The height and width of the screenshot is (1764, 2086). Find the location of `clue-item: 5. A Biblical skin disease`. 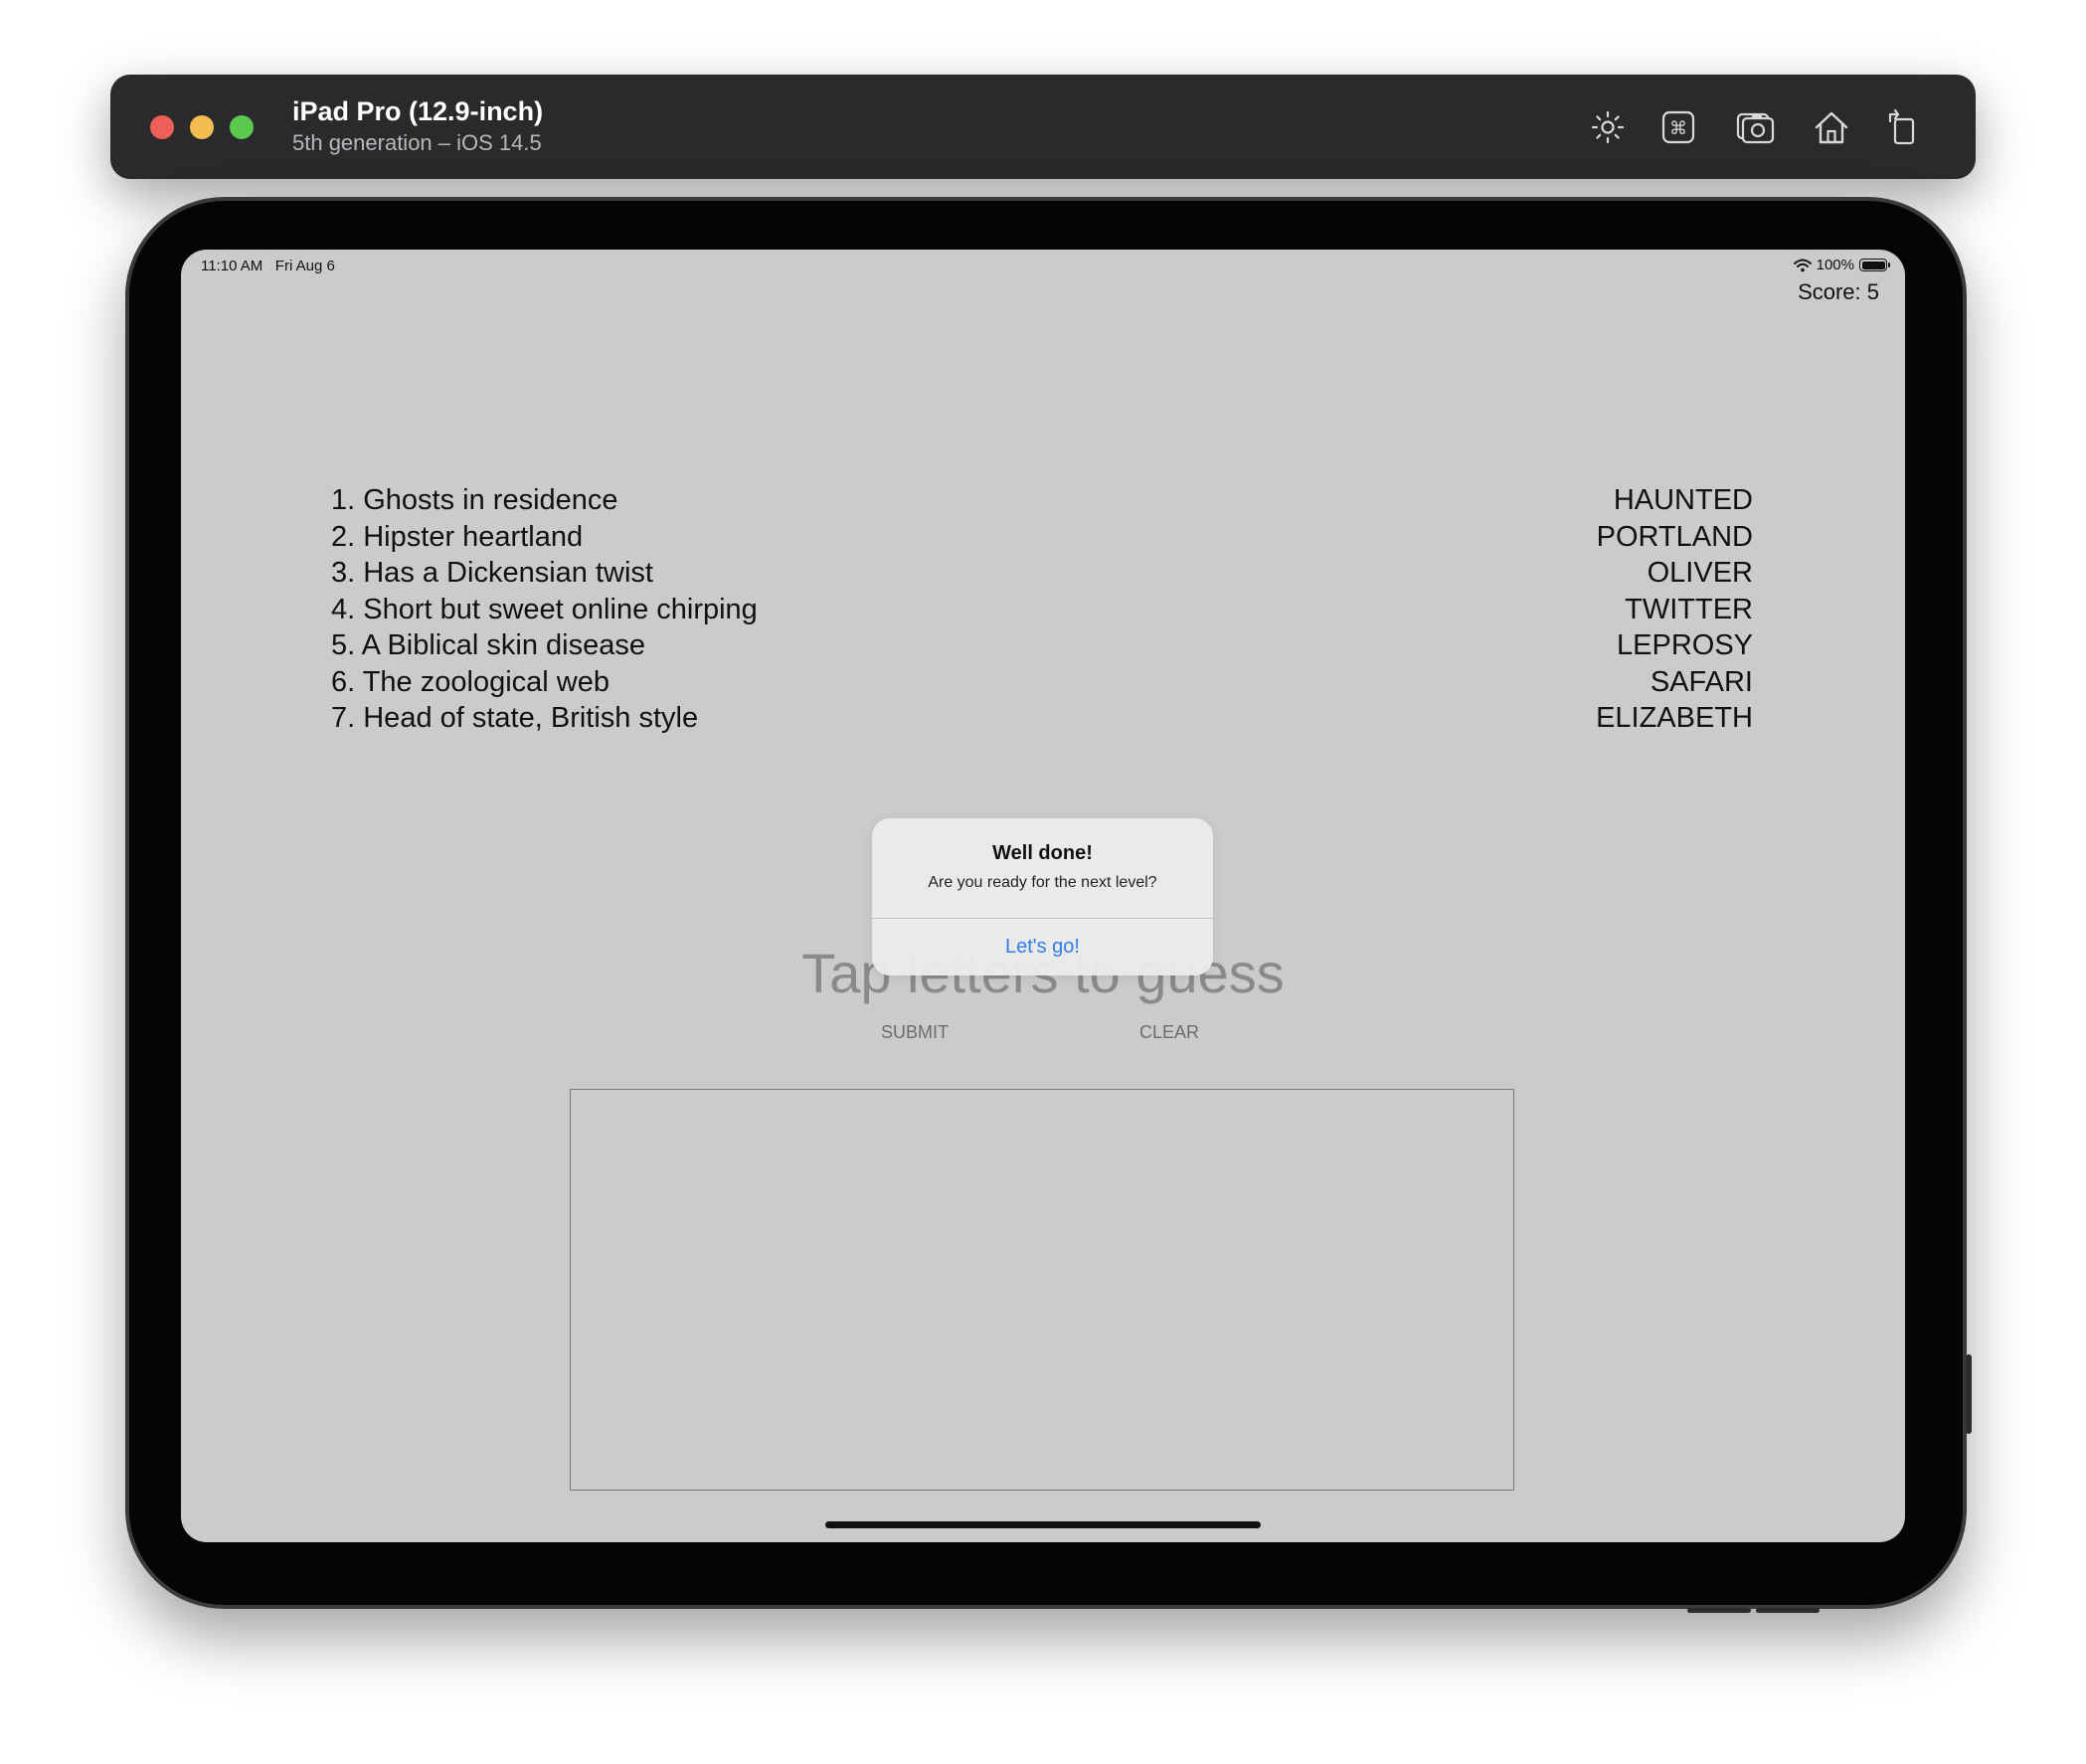

clue-item: 5. A Biblical skin disease is located at coordinates (488, 645).